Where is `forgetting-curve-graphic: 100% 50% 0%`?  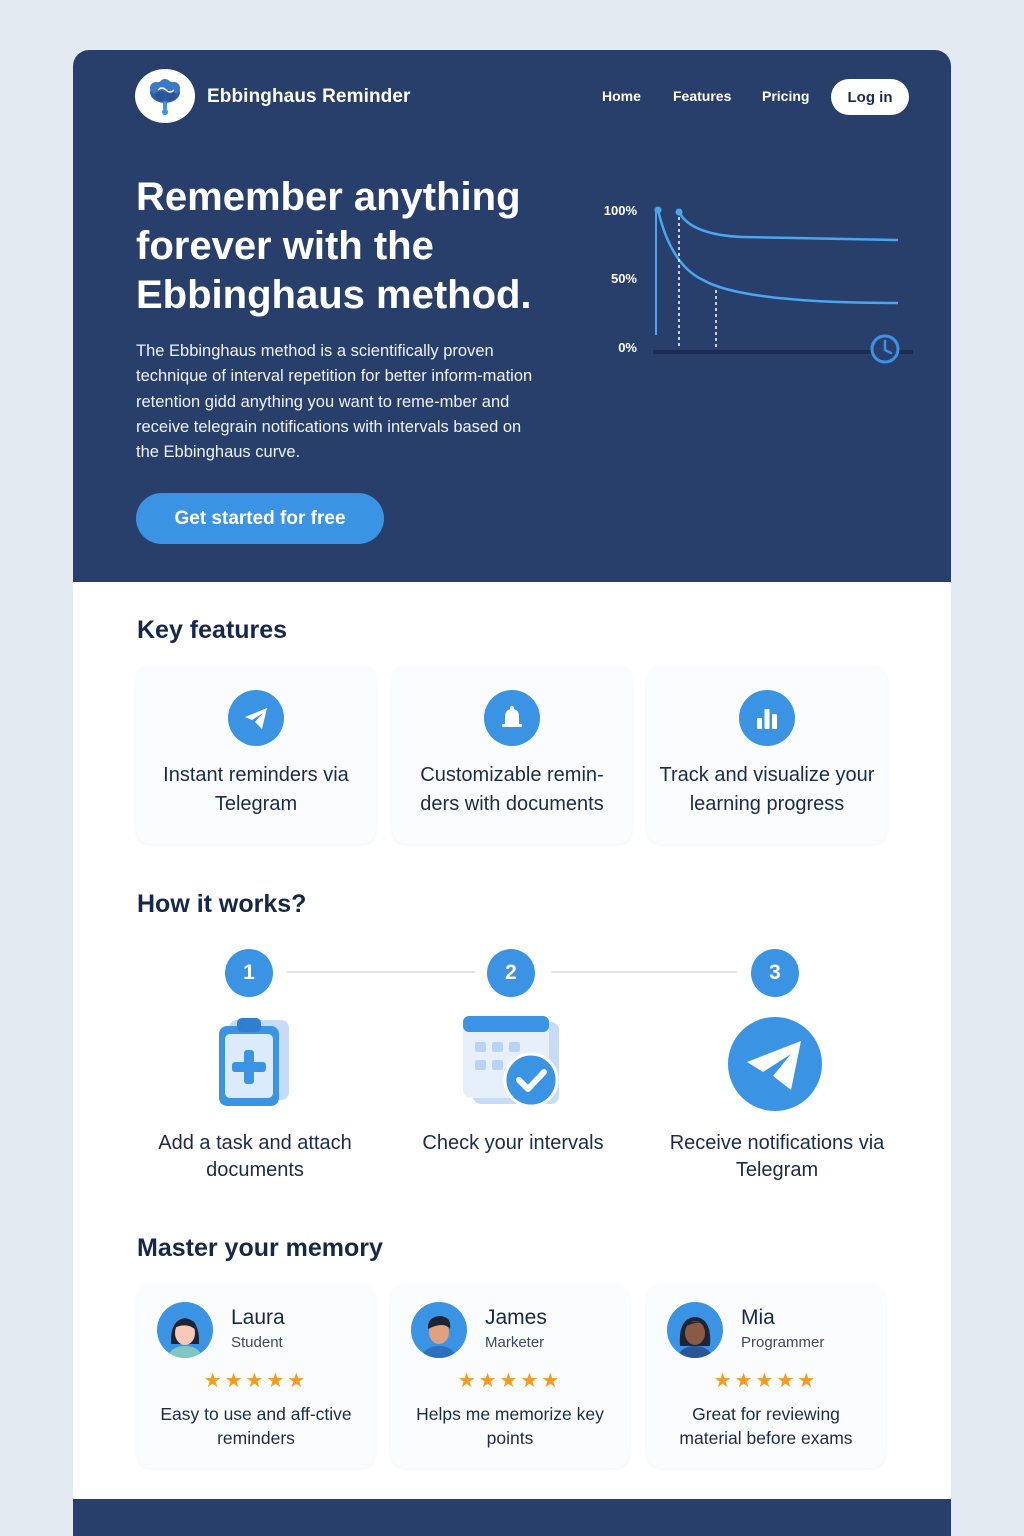 forgetting-curve-graphic: 100% 50% 0% is located at coordinates (758, 283).